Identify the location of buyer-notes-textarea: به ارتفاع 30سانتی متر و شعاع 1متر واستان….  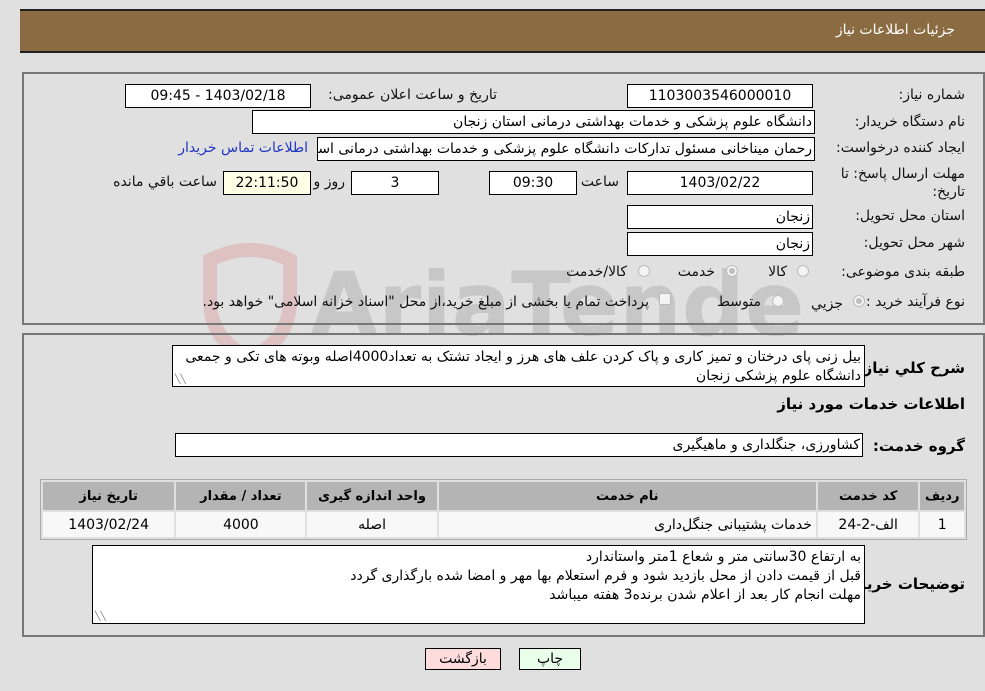
(478, 584).